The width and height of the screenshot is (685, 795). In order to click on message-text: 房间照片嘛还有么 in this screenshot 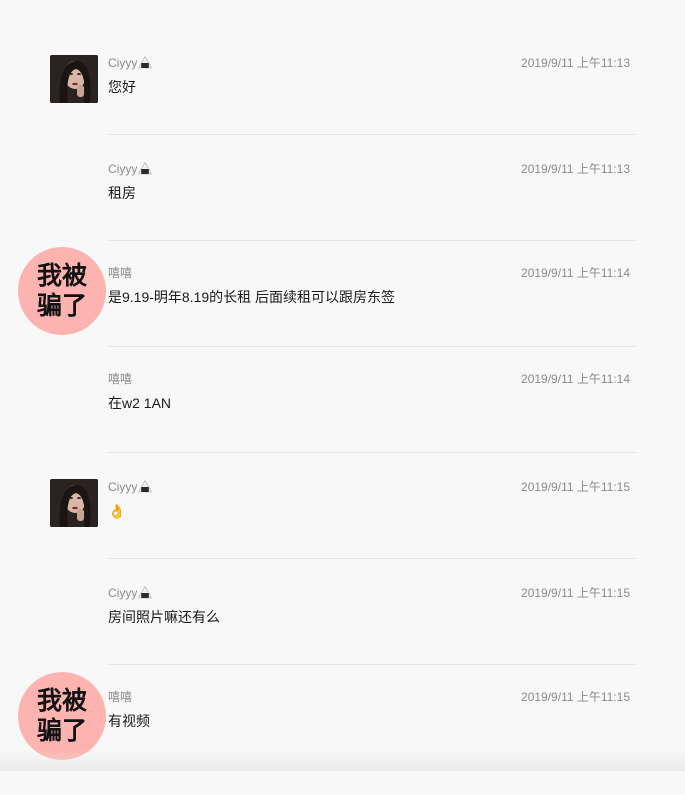, I will do `click(164, 617)`.